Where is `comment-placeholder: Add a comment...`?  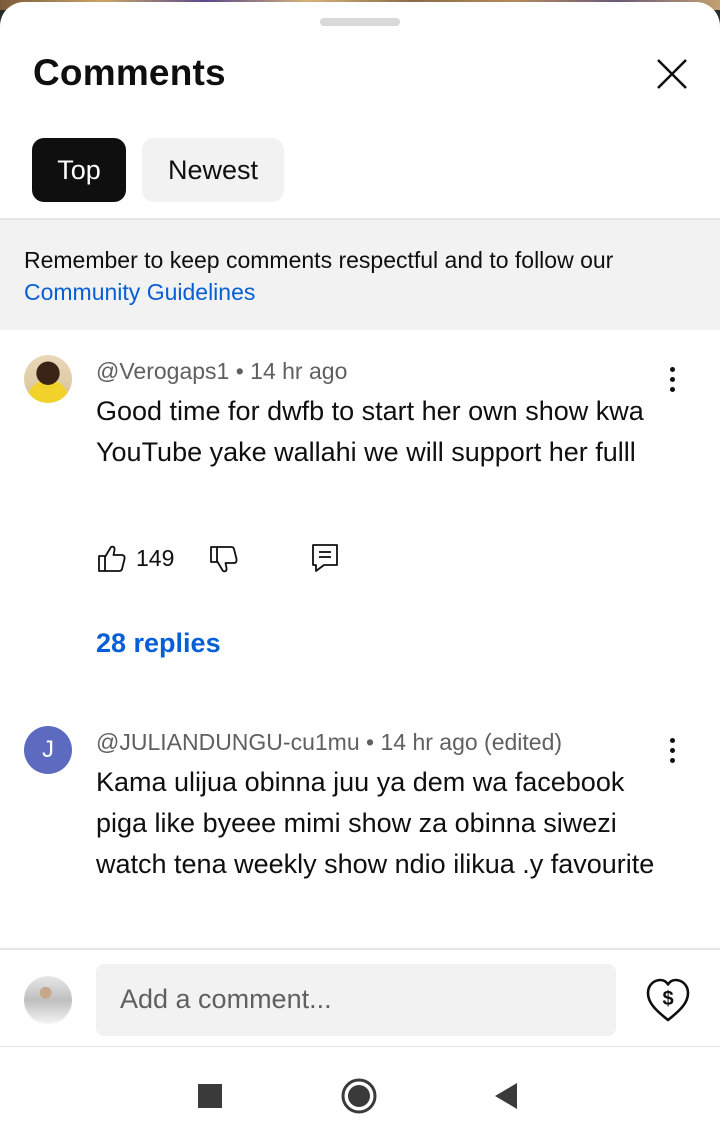 comment-placeholder: Add a comment... is located at coordinates (226, 999).